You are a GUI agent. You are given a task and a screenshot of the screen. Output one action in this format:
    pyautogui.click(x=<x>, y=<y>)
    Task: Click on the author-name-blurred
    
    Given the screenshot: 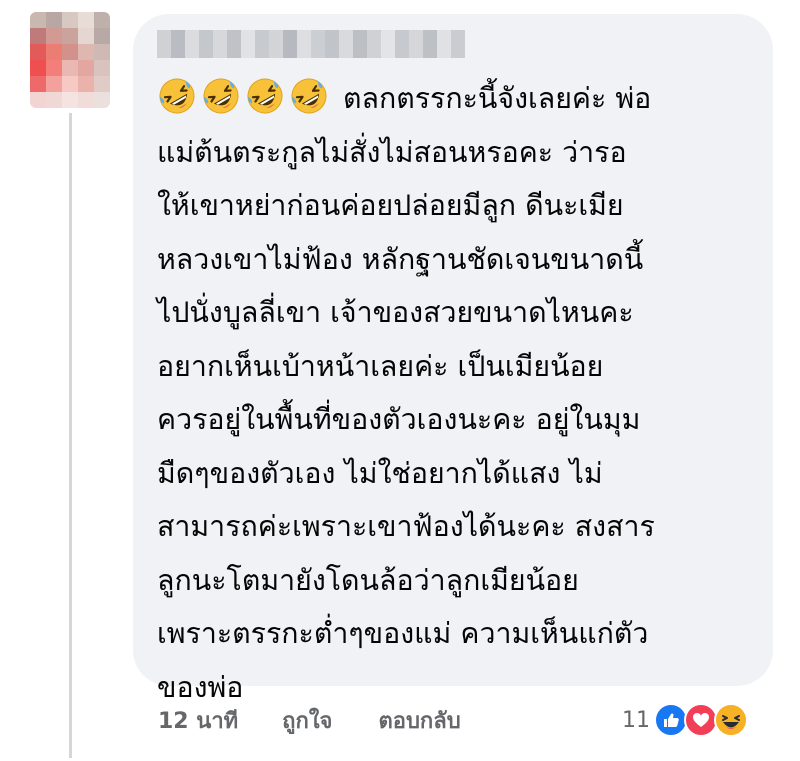 What is the action you would take?
    pyautogui.click(x=311, y=44)
    